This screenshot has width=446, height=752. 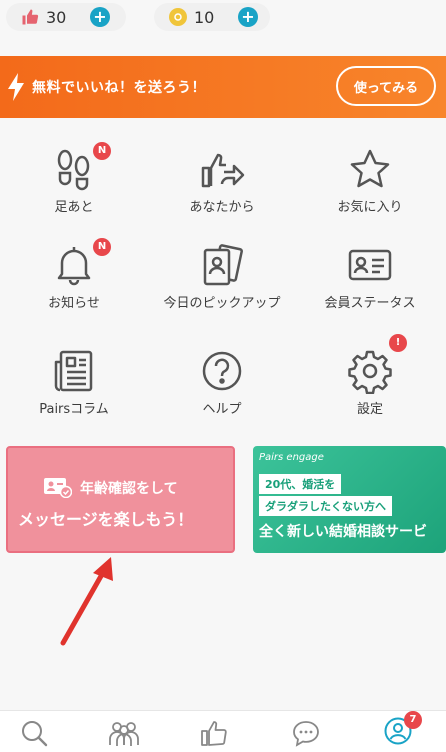 I want to click on age-verification-promo: 年齢確認をして メッセージを楽しもう！, so click(x=120, y=499).